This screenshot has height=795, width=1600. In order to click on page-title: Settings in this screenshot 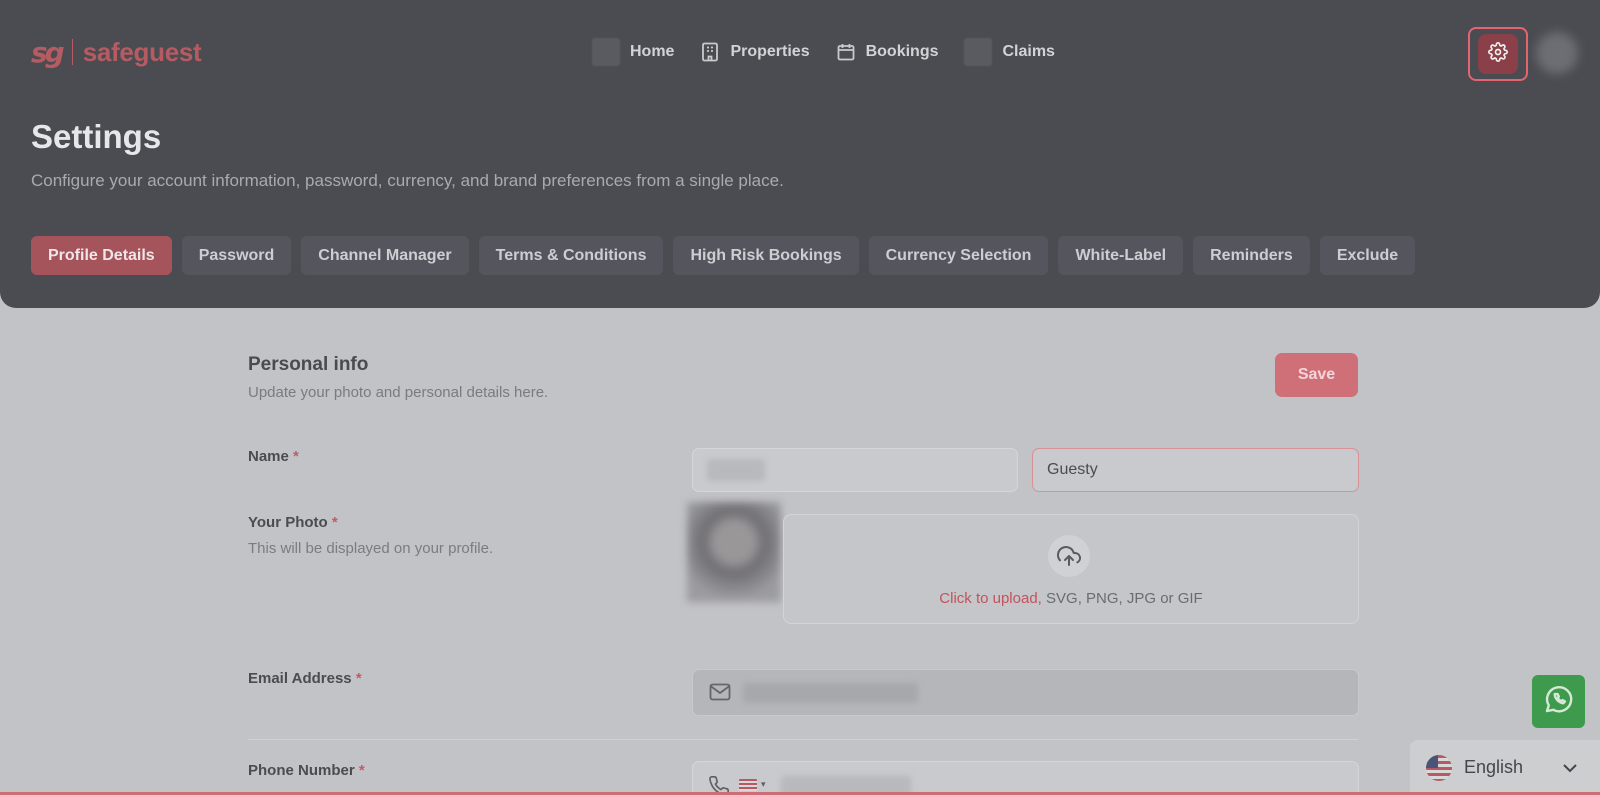, I will do `click(96, 136)`.